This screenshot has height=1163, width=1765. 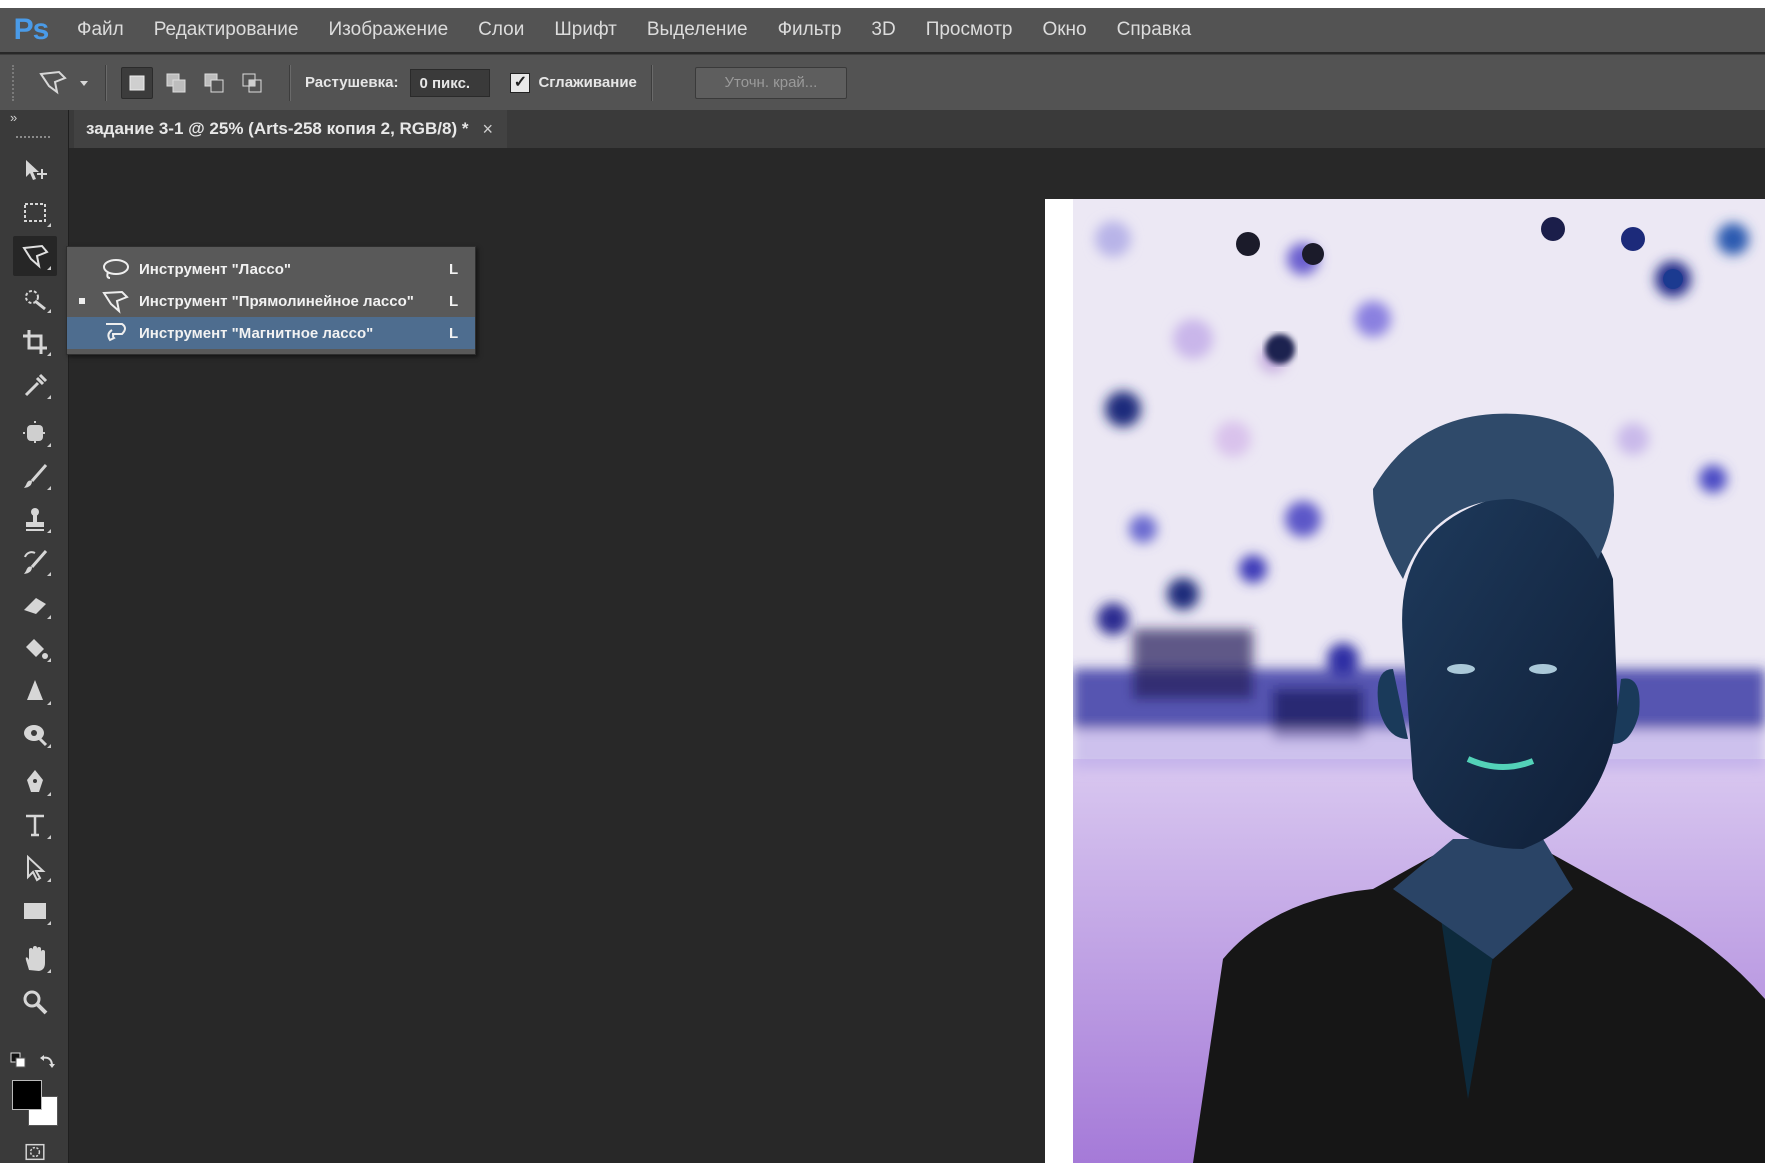 What do you see at coordinates (35, 385) in the screenshot?
I see `eyedropper-tool-icon` at bounding box center [35, 385].